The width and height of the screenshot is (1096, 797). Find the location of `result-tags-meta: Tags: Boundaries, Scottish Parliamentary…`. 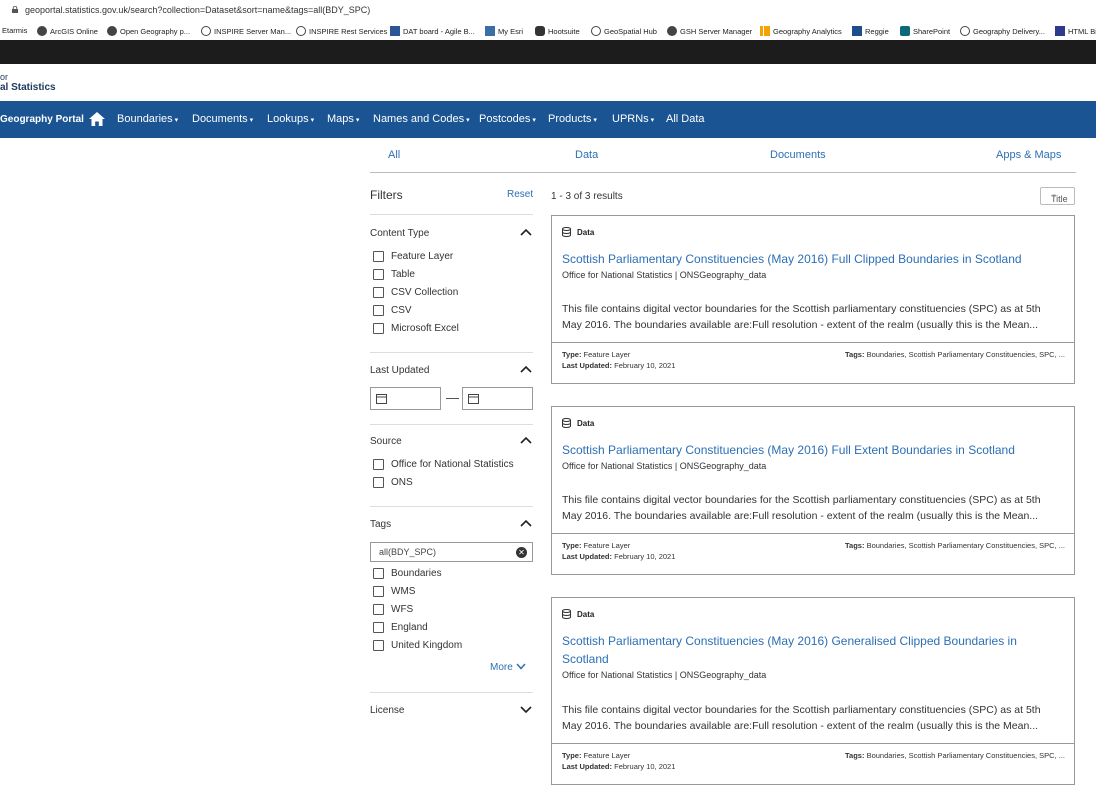

result-tags-meta: Tags: Boundaries, Scottish Parliamentary… is located at coordinates (955, 755).